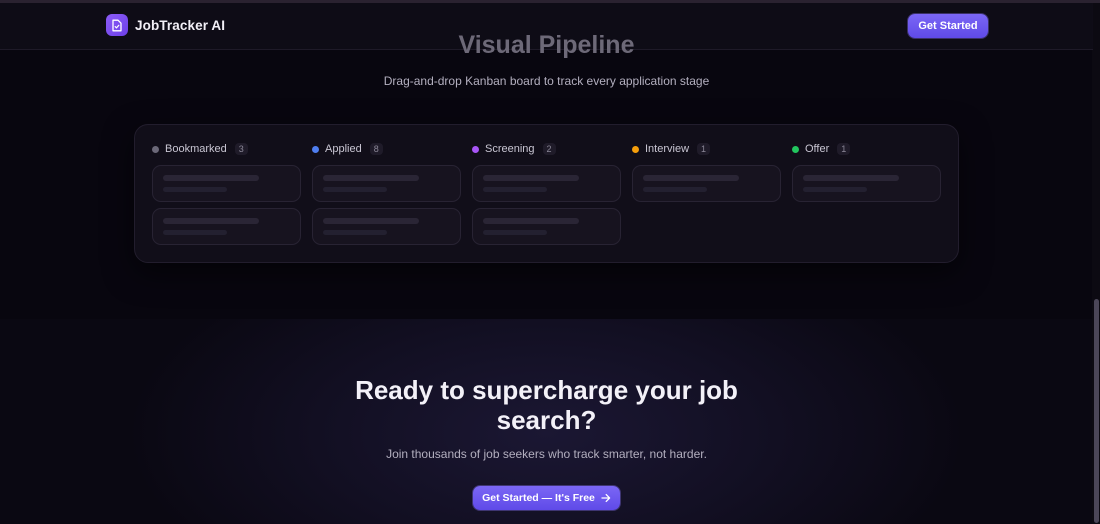  What do you see at coordinates (241, 149) in the screenshot?
I see `column-count-badge: 3` at bounding box center [241, 149].